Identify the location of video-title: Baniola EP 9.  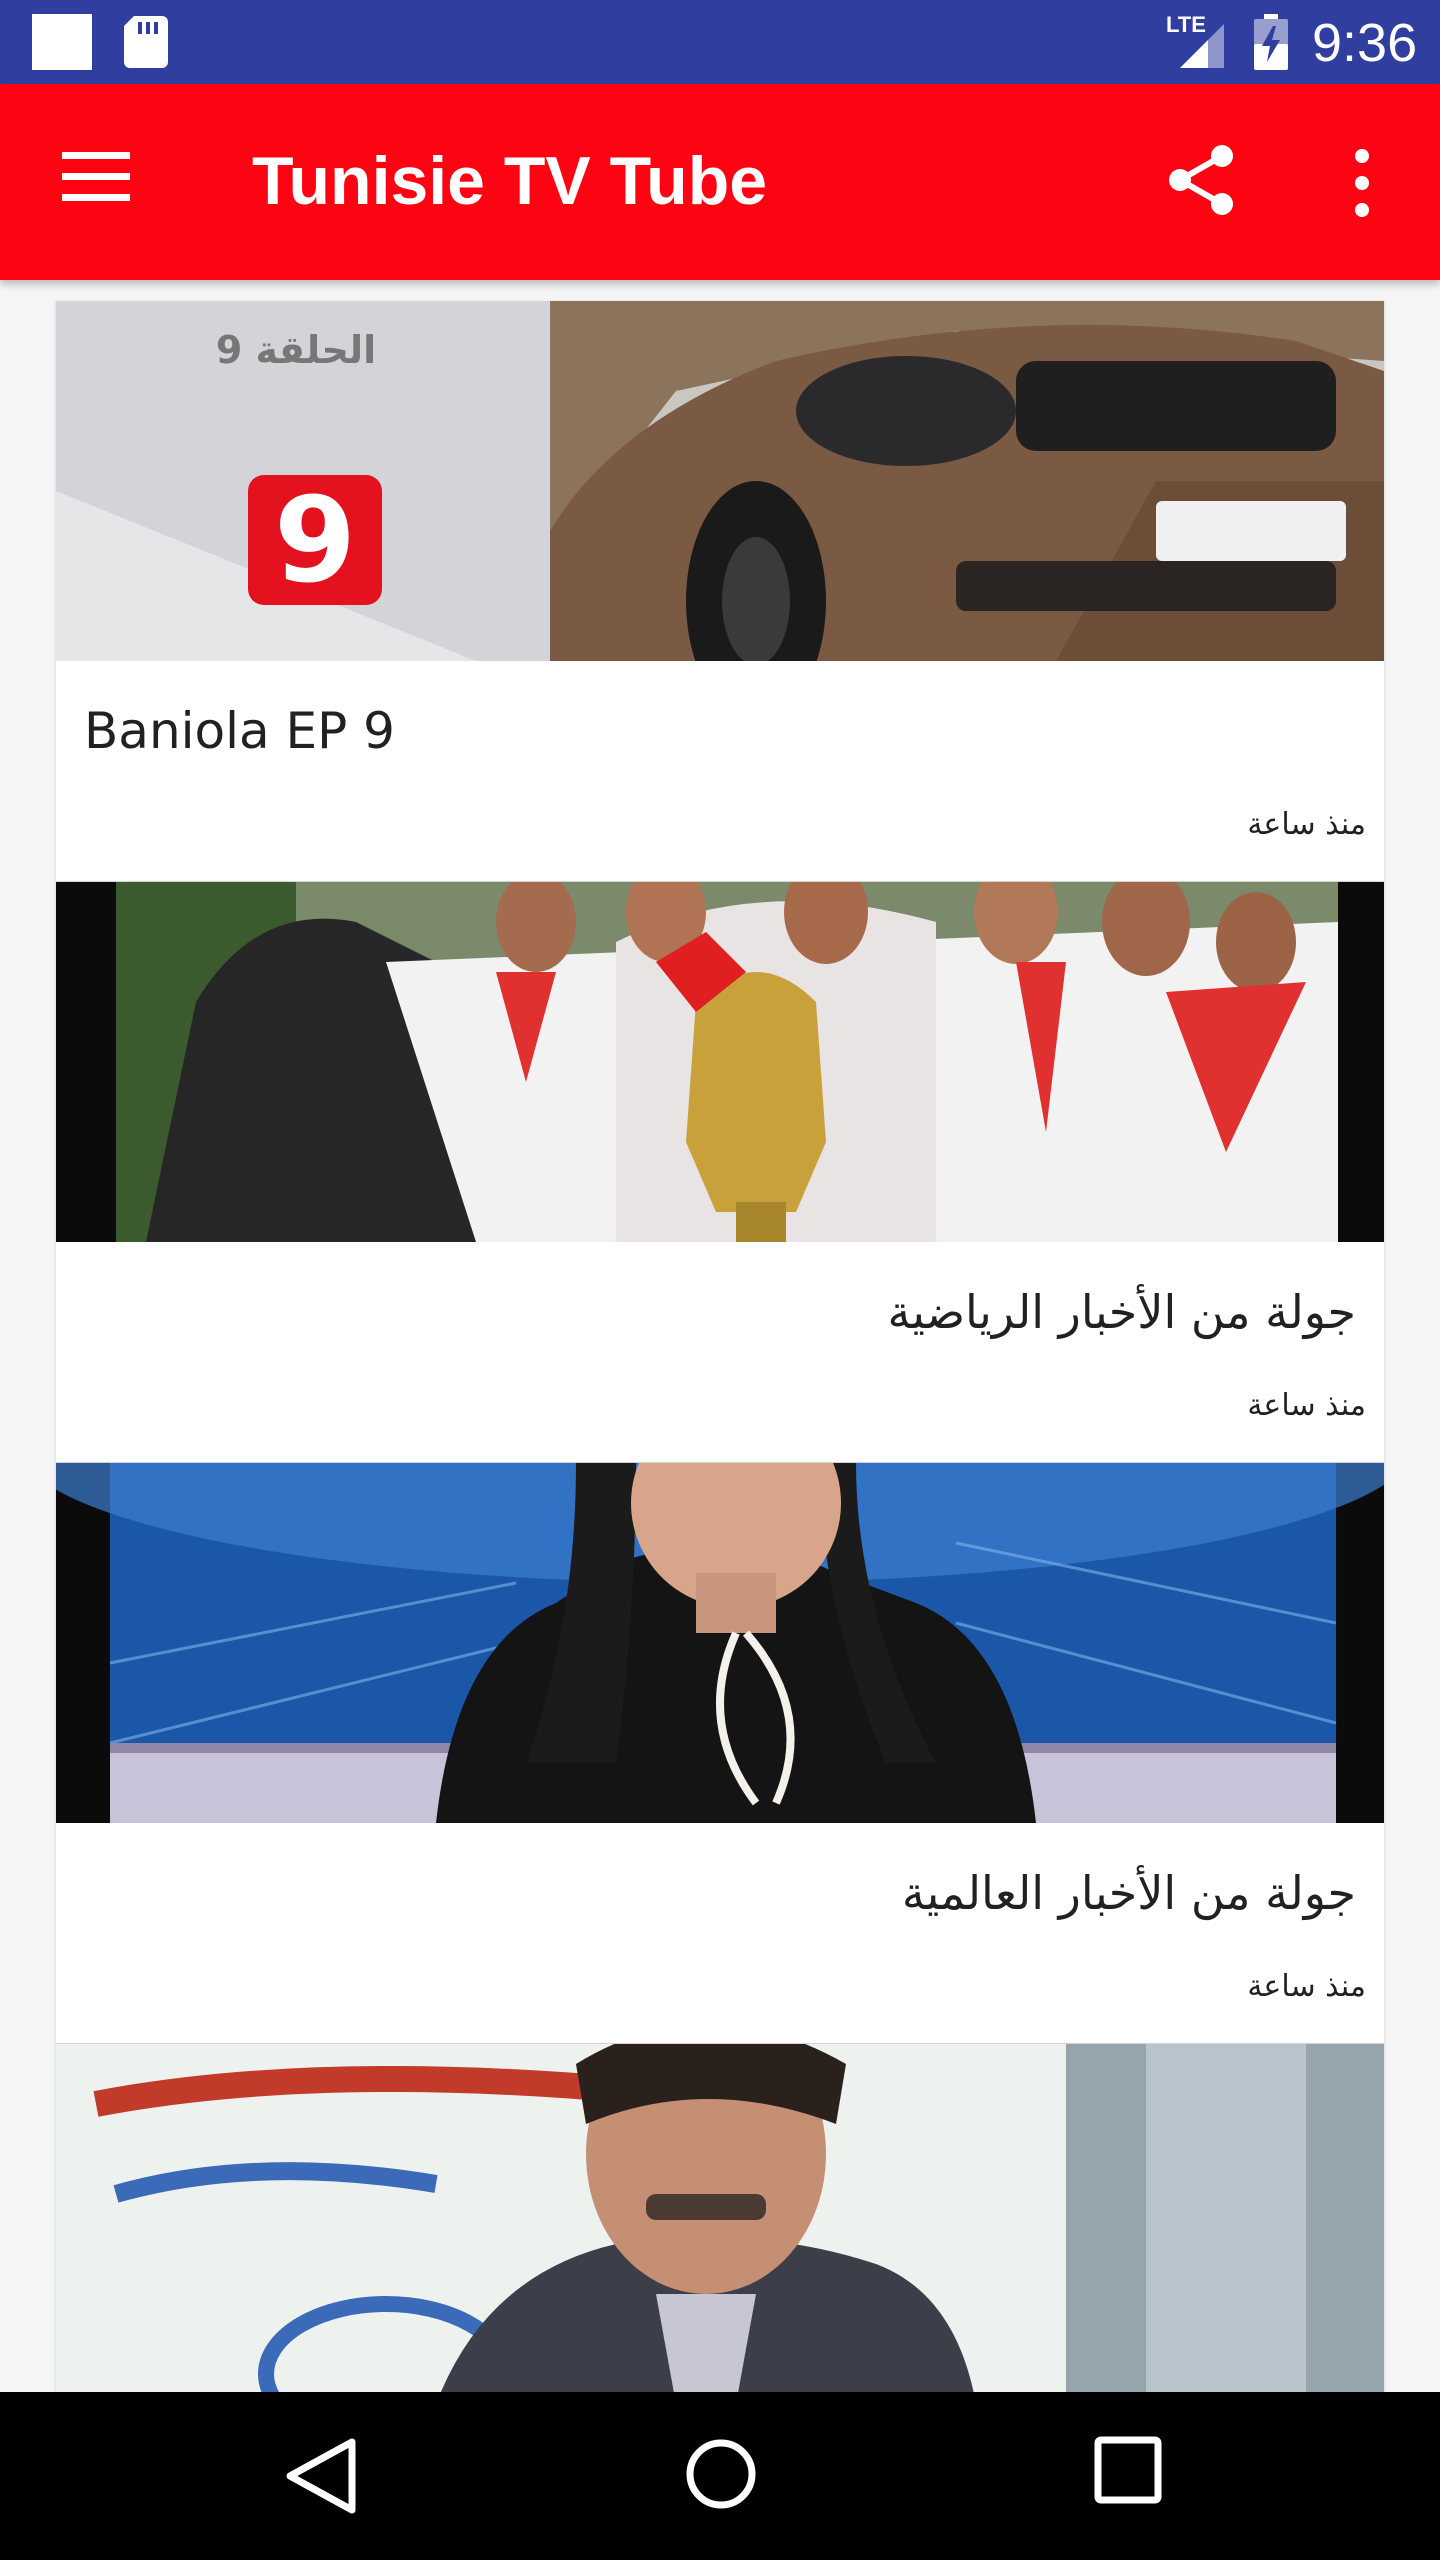
(720, 731).